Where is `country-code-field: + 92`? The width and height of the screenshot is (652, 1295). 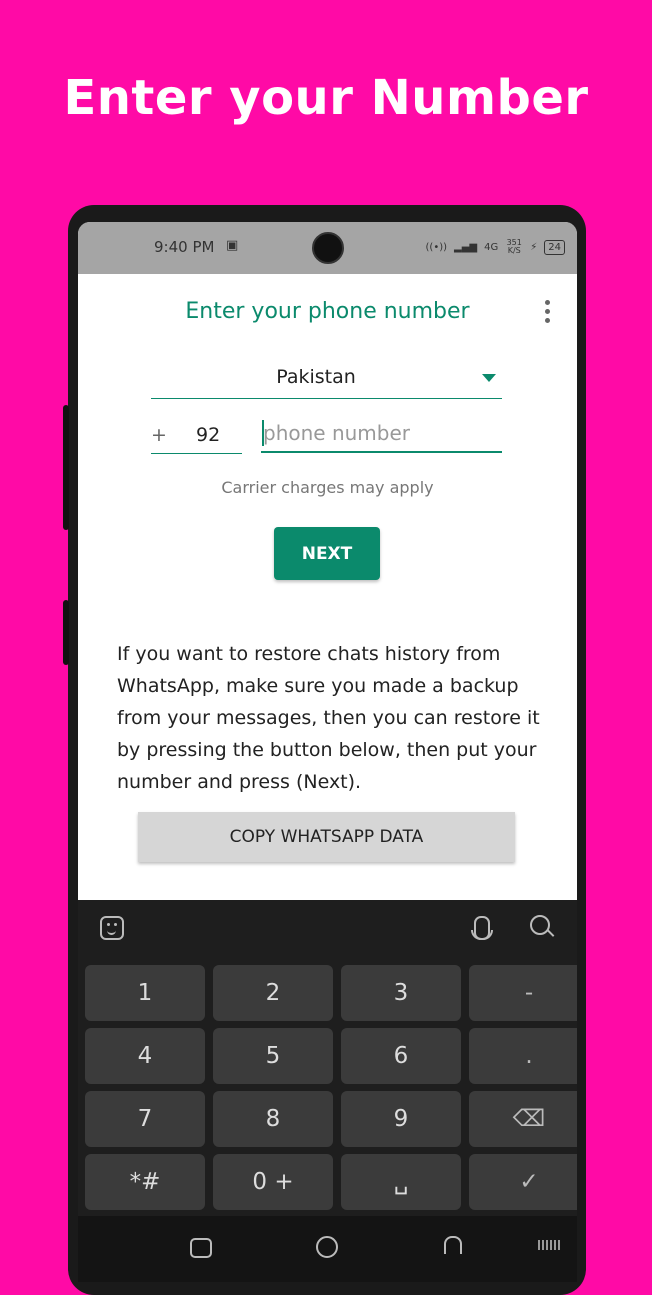
country-code-field: + 92 is located at coordinates (196, 434).